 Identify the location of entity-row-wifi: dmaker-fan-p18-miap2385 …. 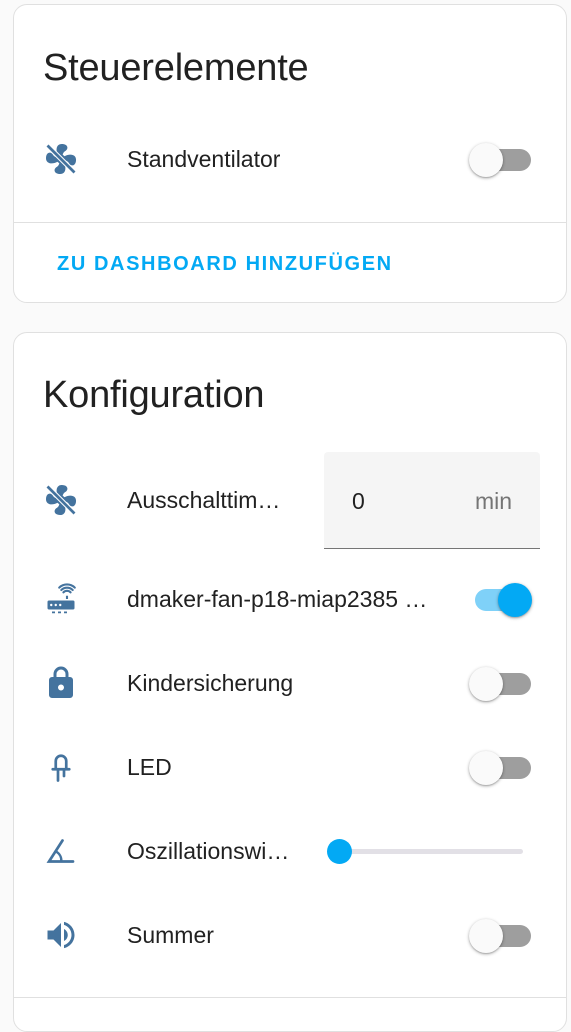
(290, 599).